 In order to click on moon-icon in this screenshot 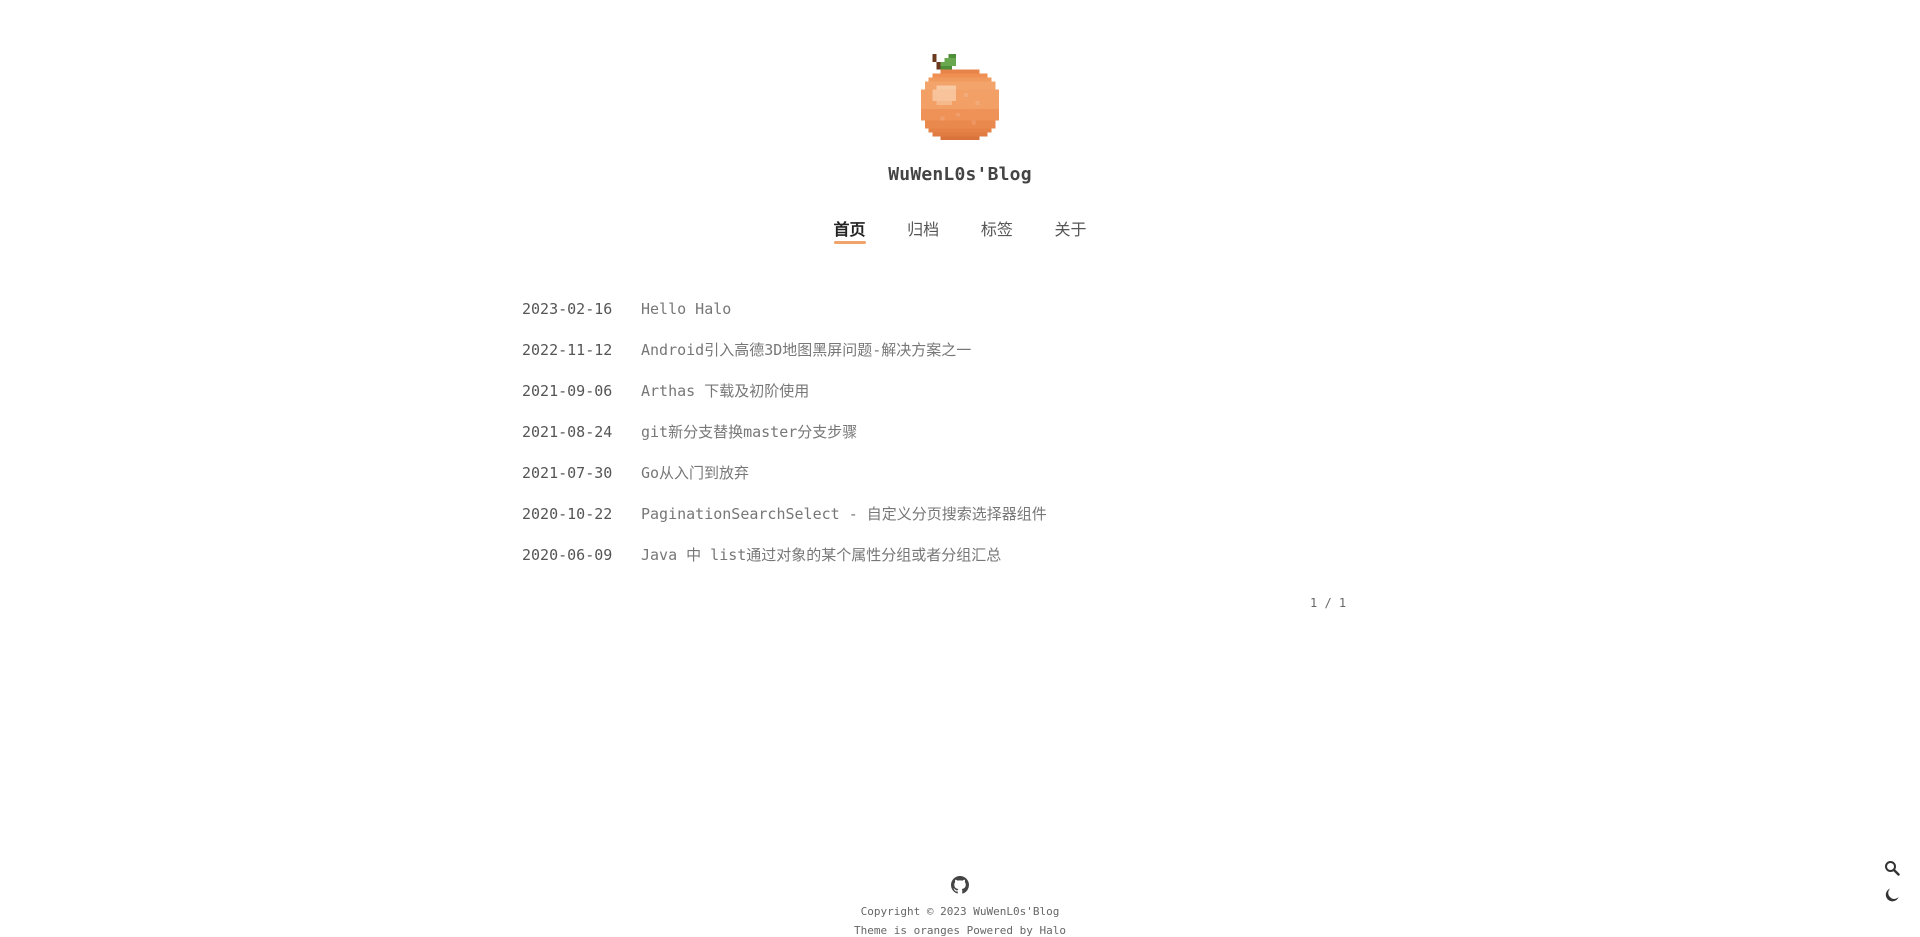, I will do `click(1892, 895)`.